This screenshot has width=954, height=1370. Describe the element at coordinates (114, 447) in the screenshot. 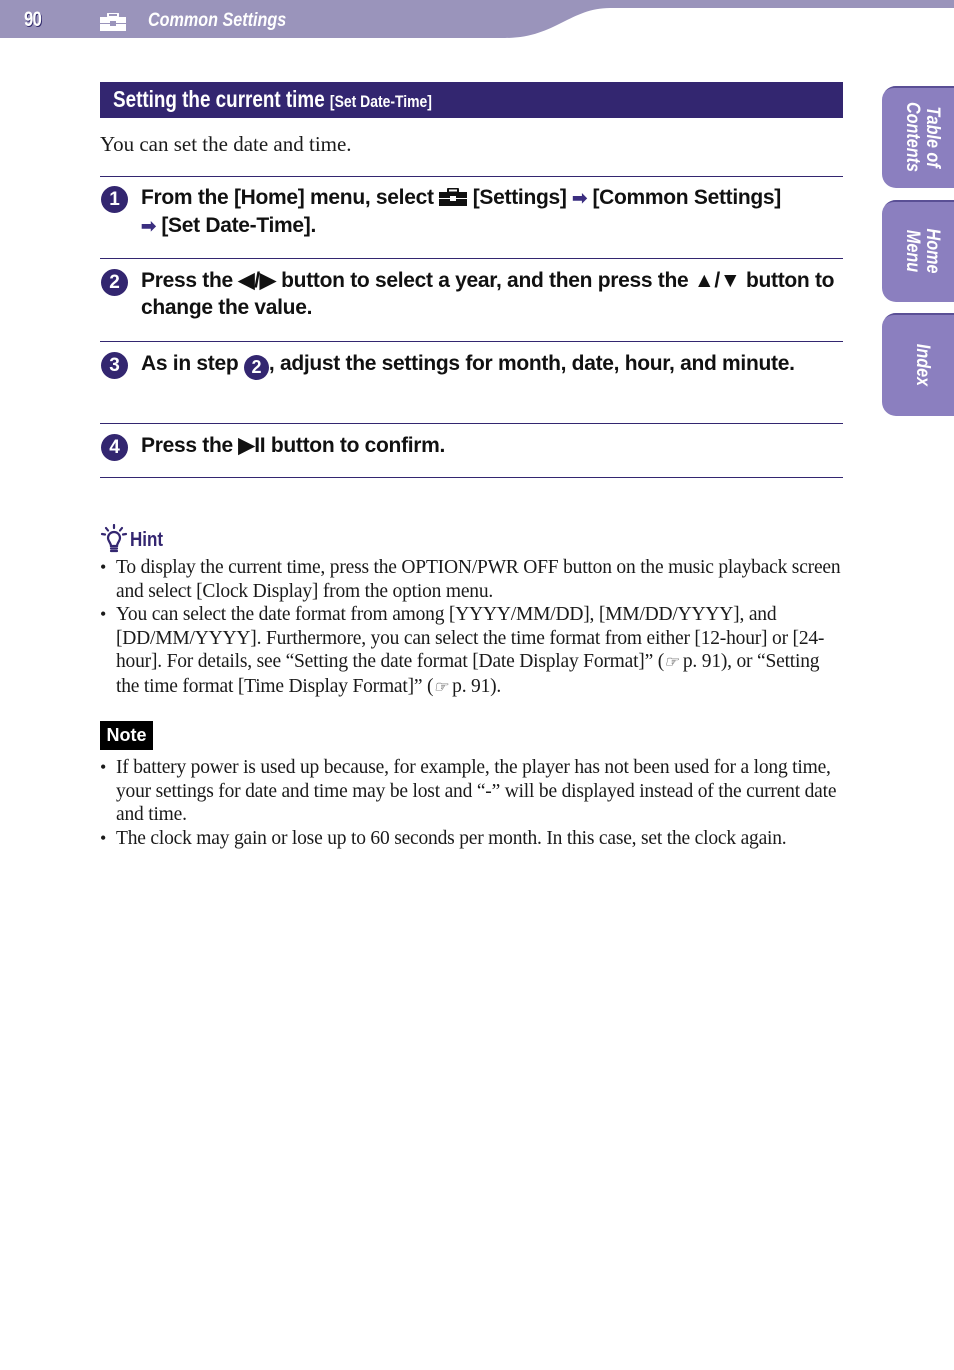

I see `step-number: 4` at that location.